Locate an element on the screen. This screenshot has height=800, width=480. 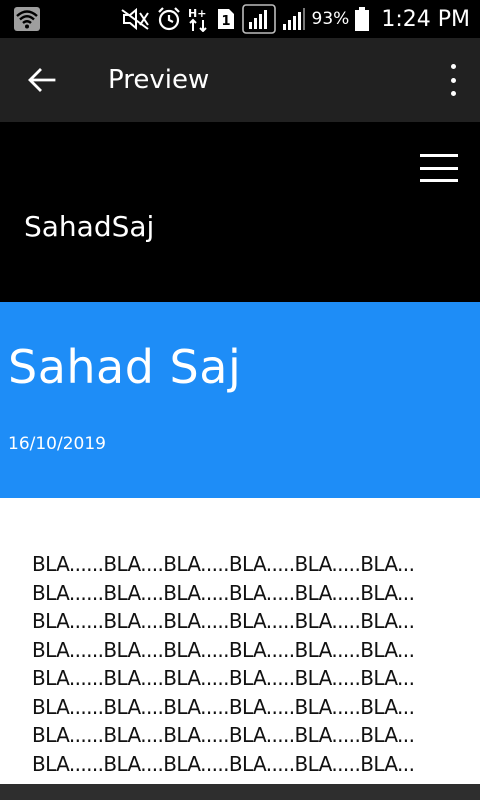
svg-text: H+ is located at coordinates (197, 13).